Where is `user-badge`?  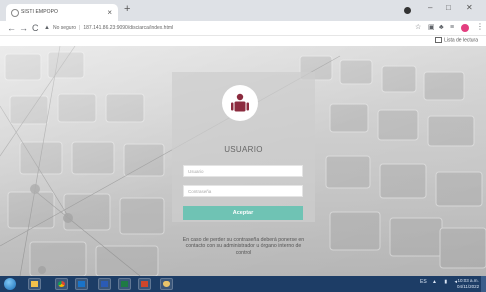
user-badge is located at coordinates (240, 103).